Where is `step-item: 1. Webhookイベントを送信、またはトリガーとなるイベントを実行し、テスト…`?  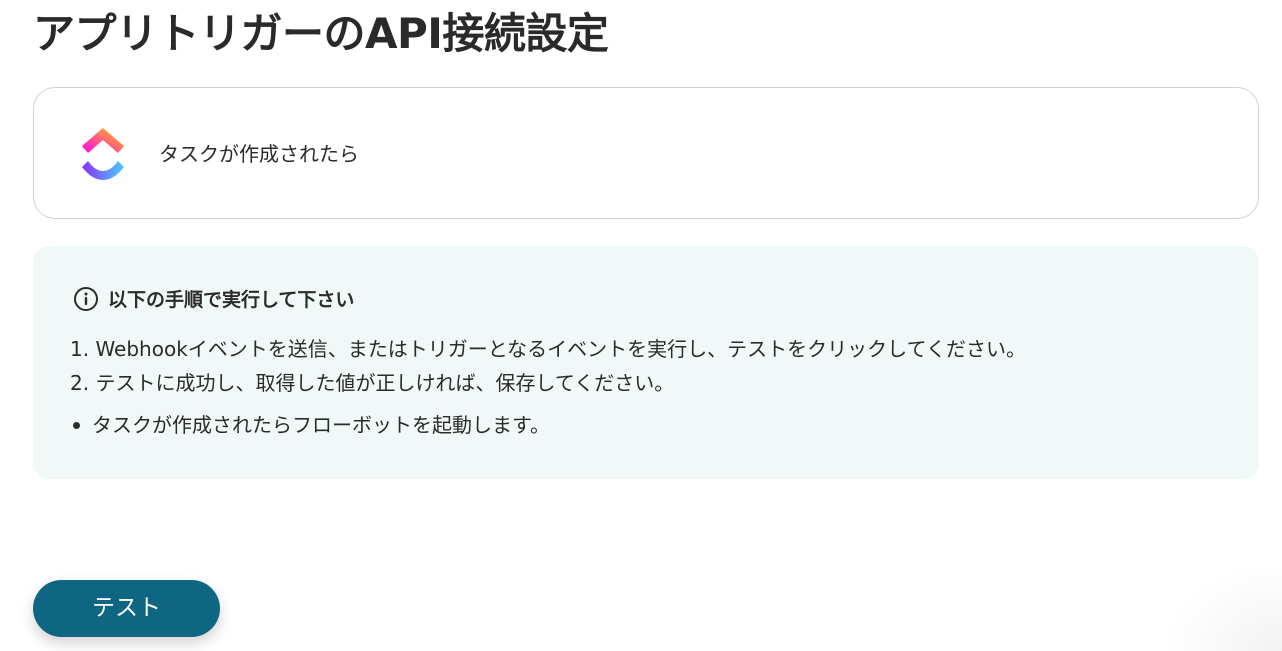
step-item: 1. Webhookイベントを送信、またはトリガーとなるイベントを実行し、テスト… is located at coordinates (548, 349).